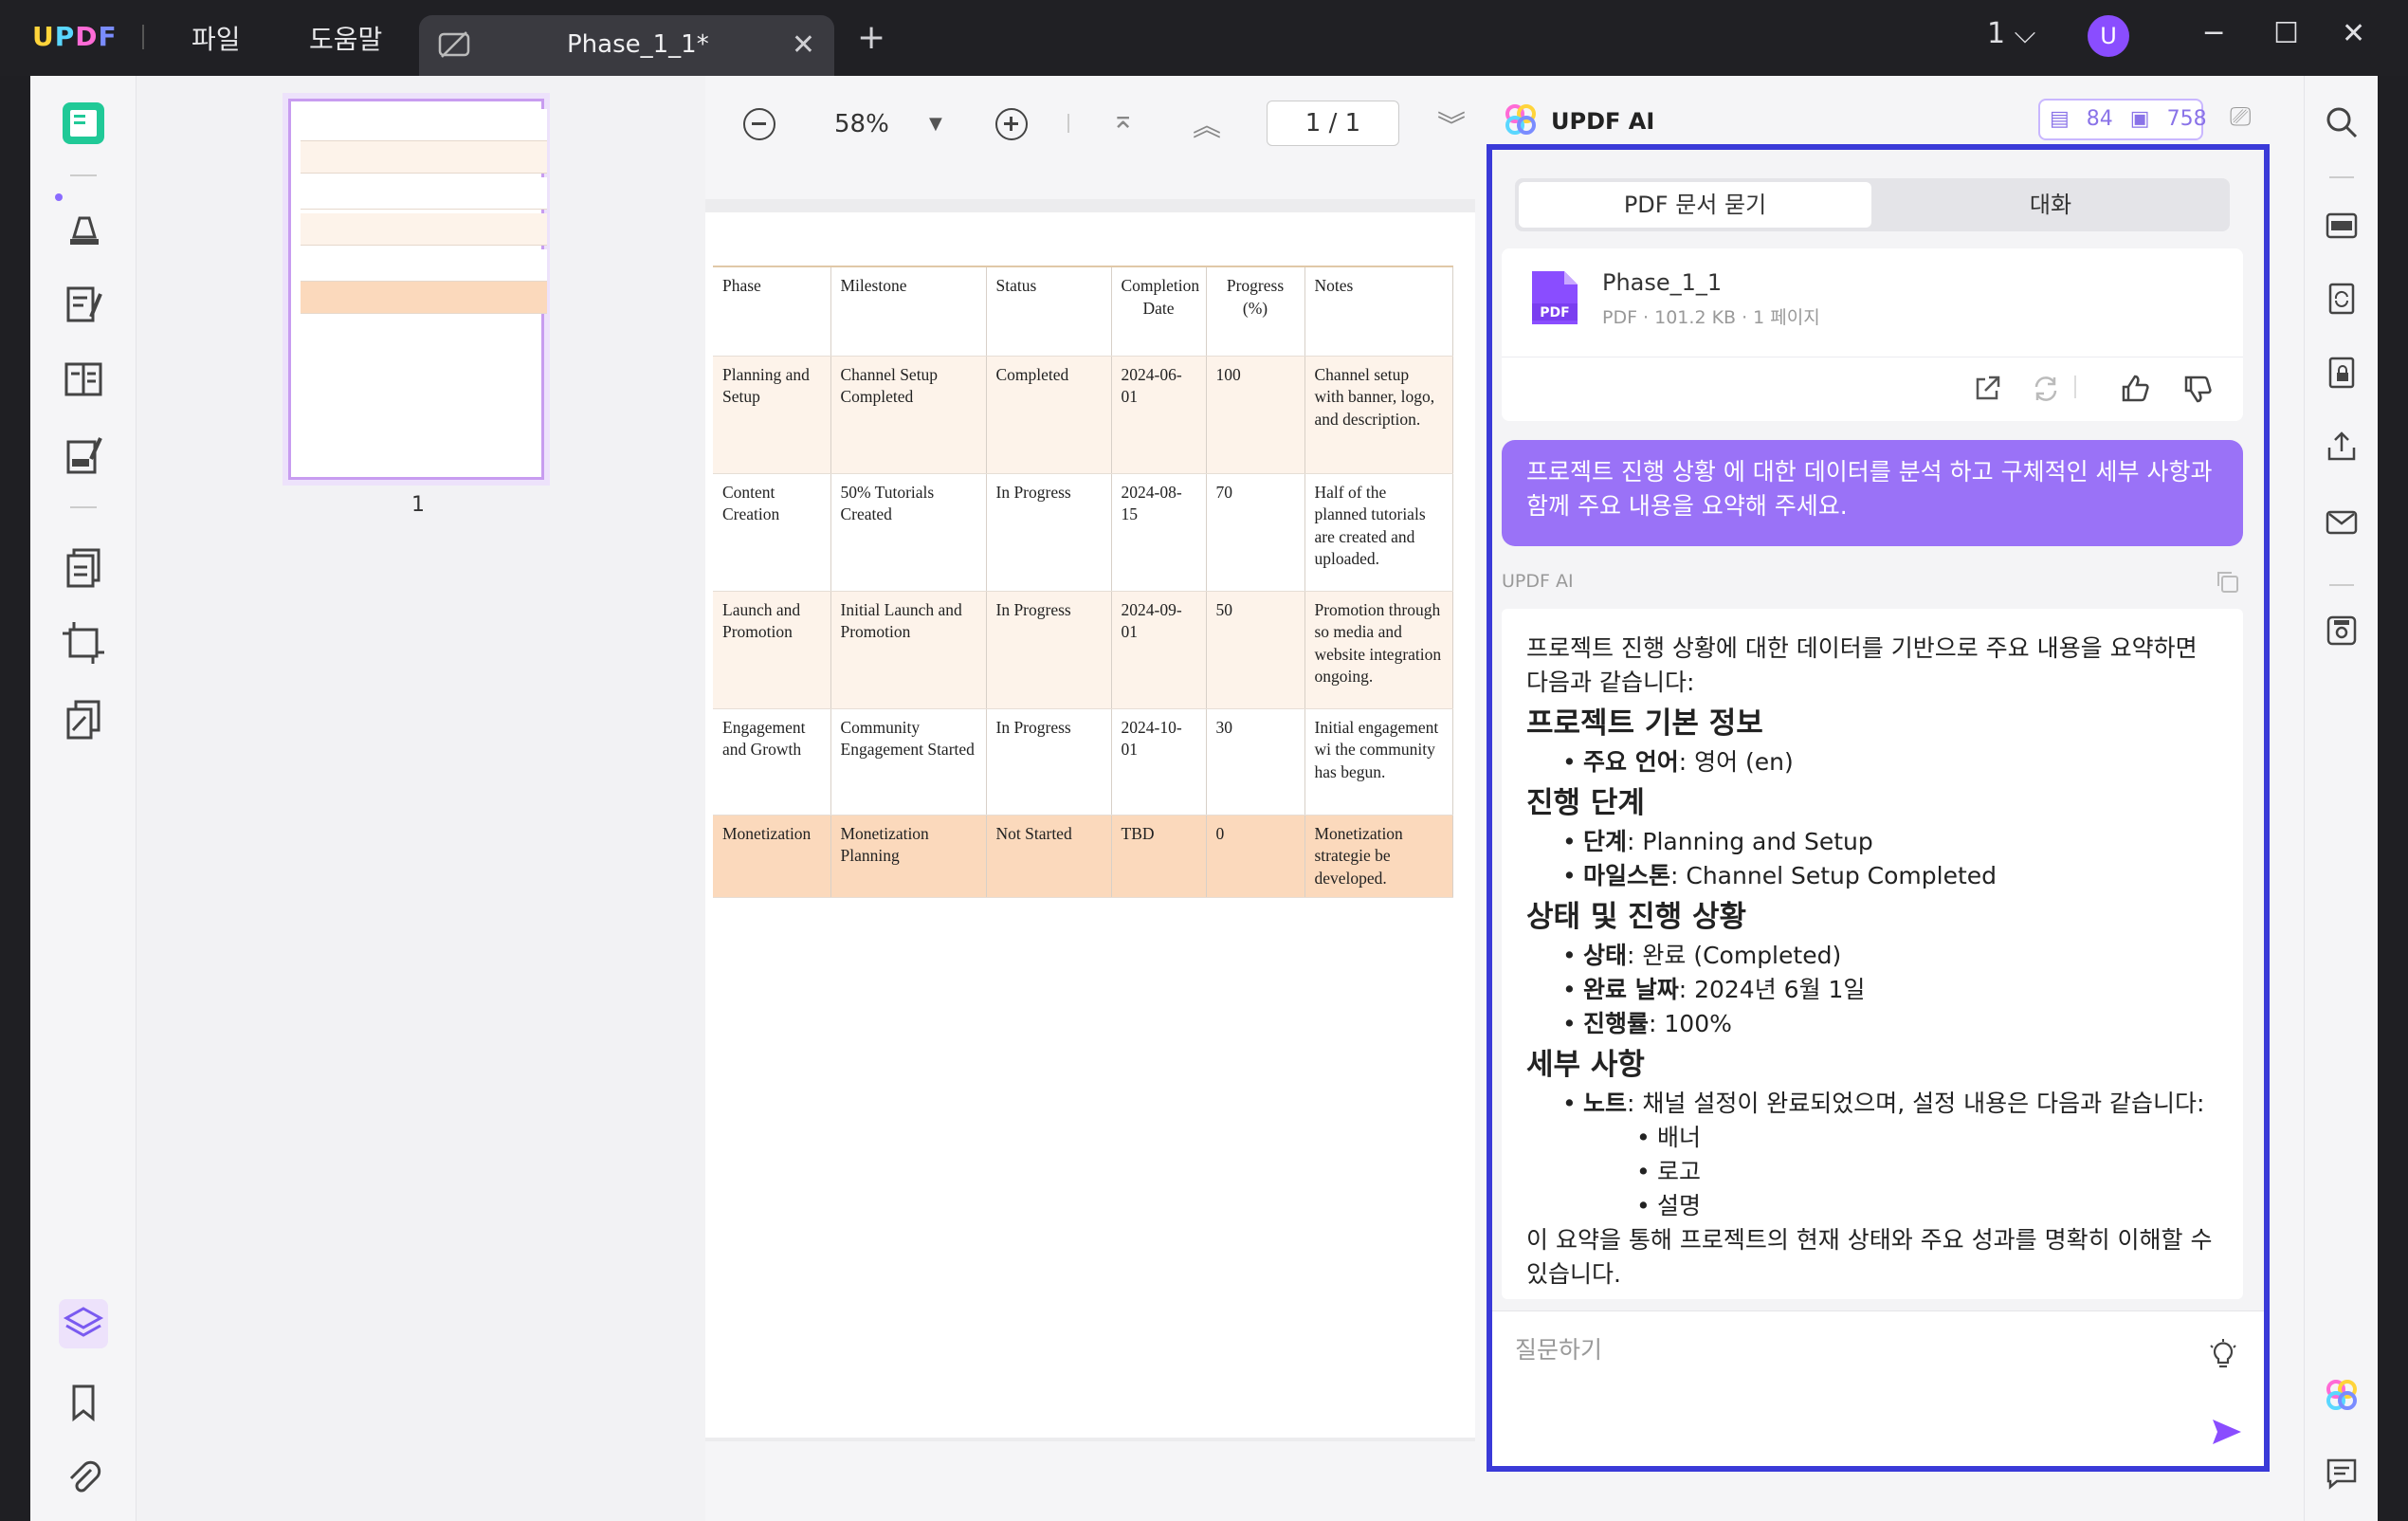  What do you see at coordinates (908, 761) in the screenshot?
I see `table-cell: Community Engagement Started` at bounding box center [908, 761].